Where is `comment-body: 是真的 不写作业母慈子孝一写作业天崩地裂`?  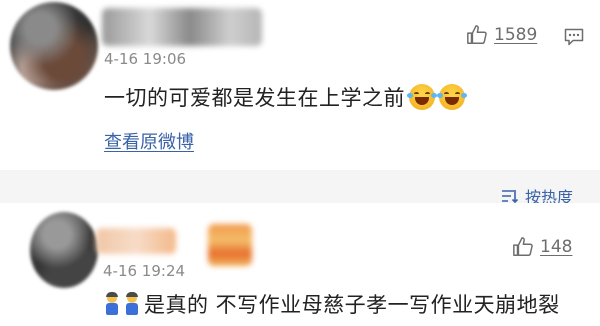 comment-body: 是真的 不写作业母慈子孝一写作业天崩地裂 is located at coordinates (352, 305).